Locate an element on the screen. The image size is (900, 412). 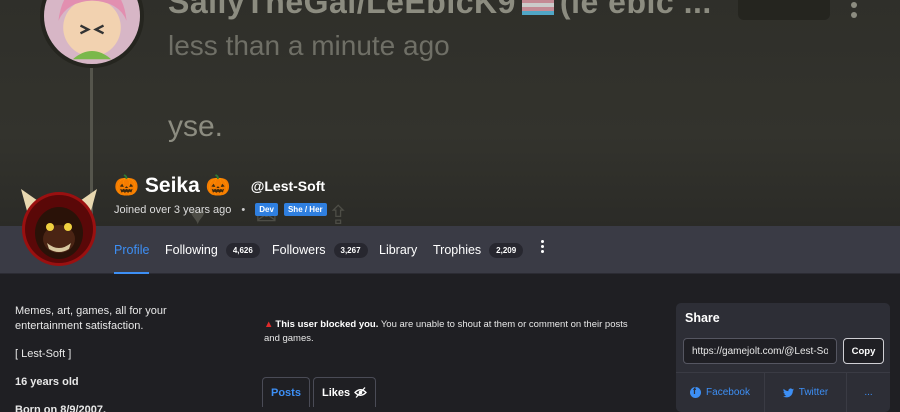
facebook-icon is located at coordinates (696, 392).